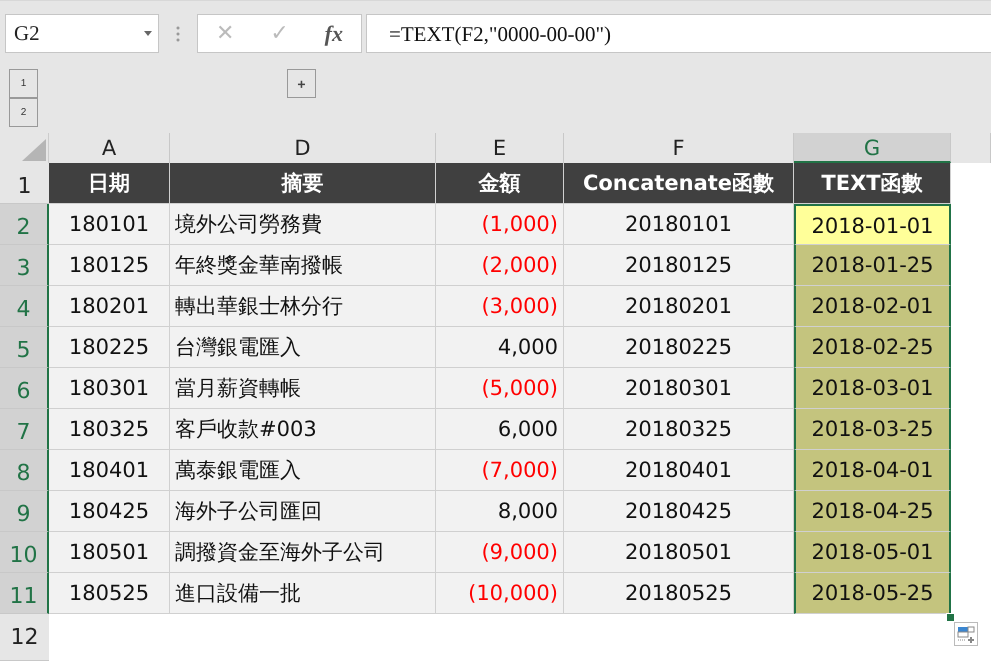  Describe the element at coordinates (500, 511) in the screenshot. I see `table-cell: 8,000` at that location.